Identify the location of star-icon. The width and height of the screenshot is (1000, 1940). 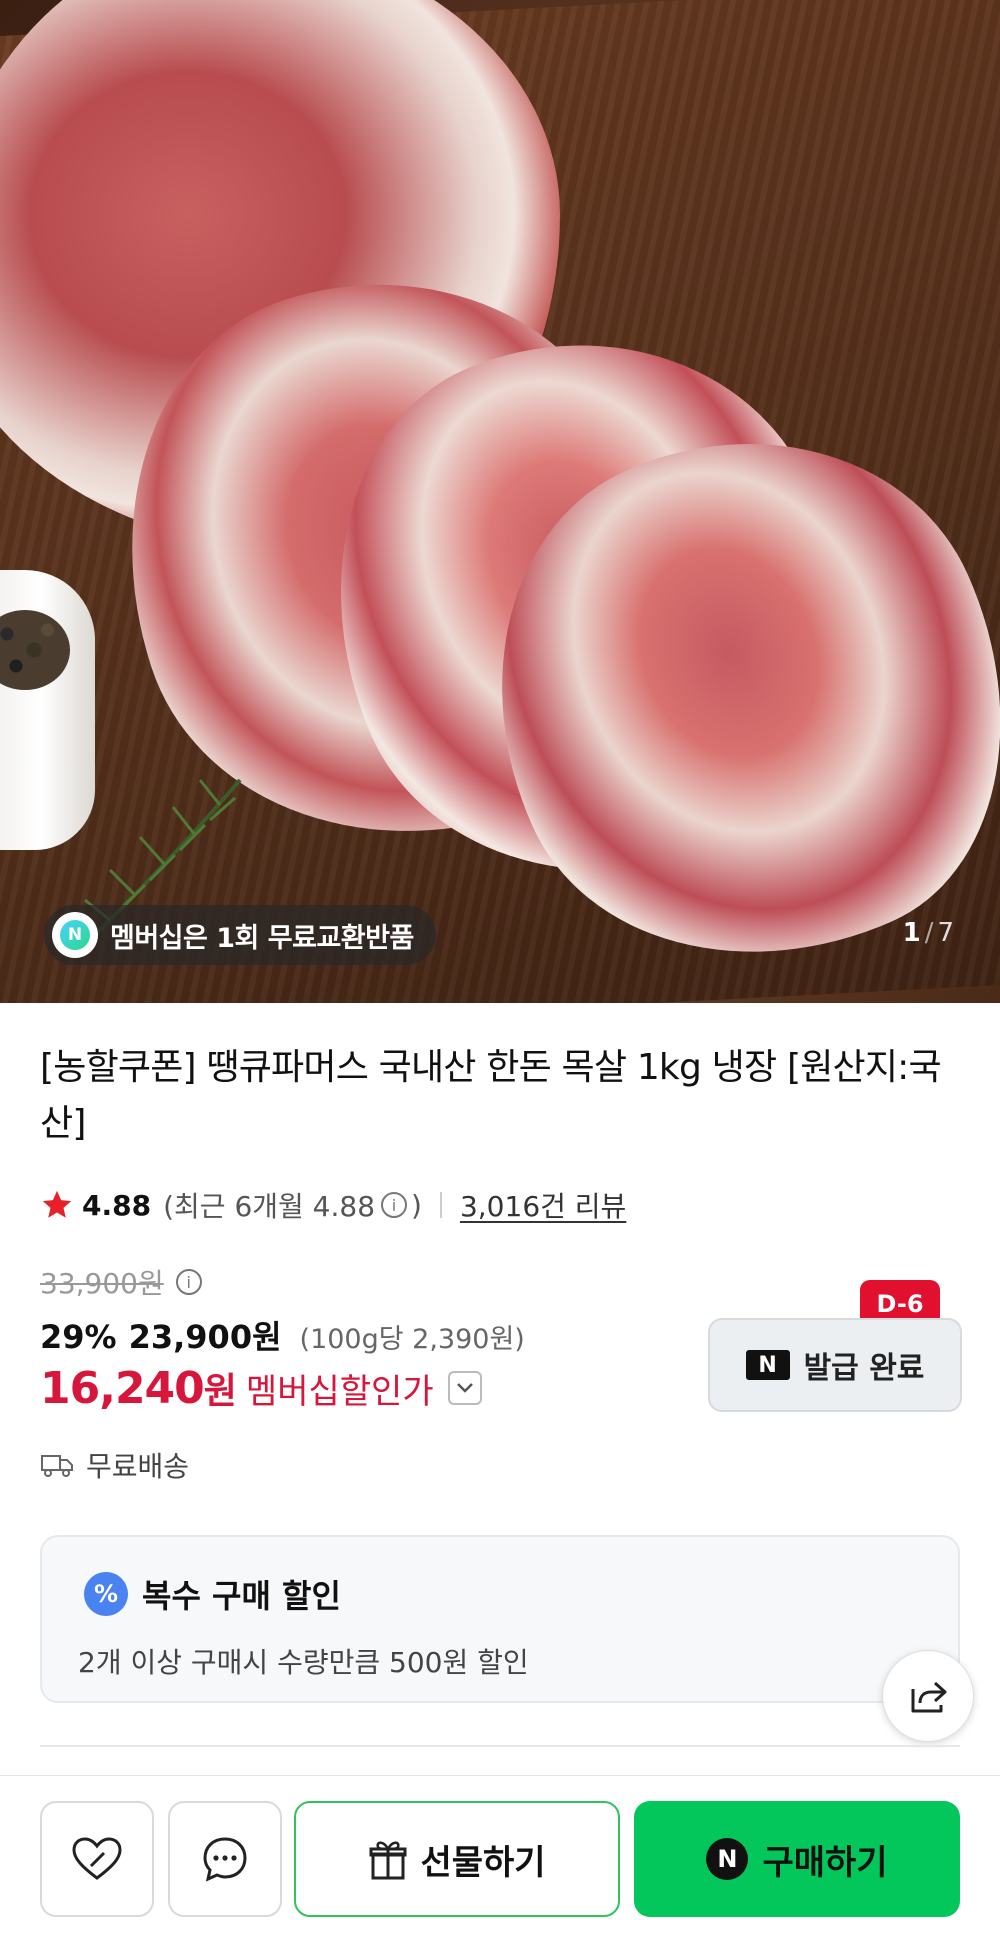
(57, 1204).